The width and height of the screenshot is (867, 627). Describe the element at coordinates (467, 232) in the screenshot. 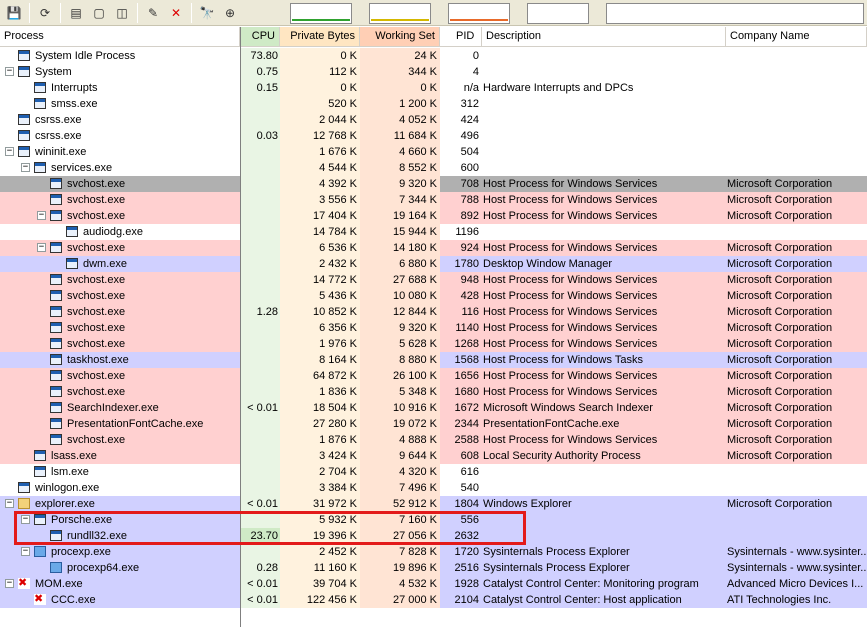

I see `pid-value: 1196` at that location.